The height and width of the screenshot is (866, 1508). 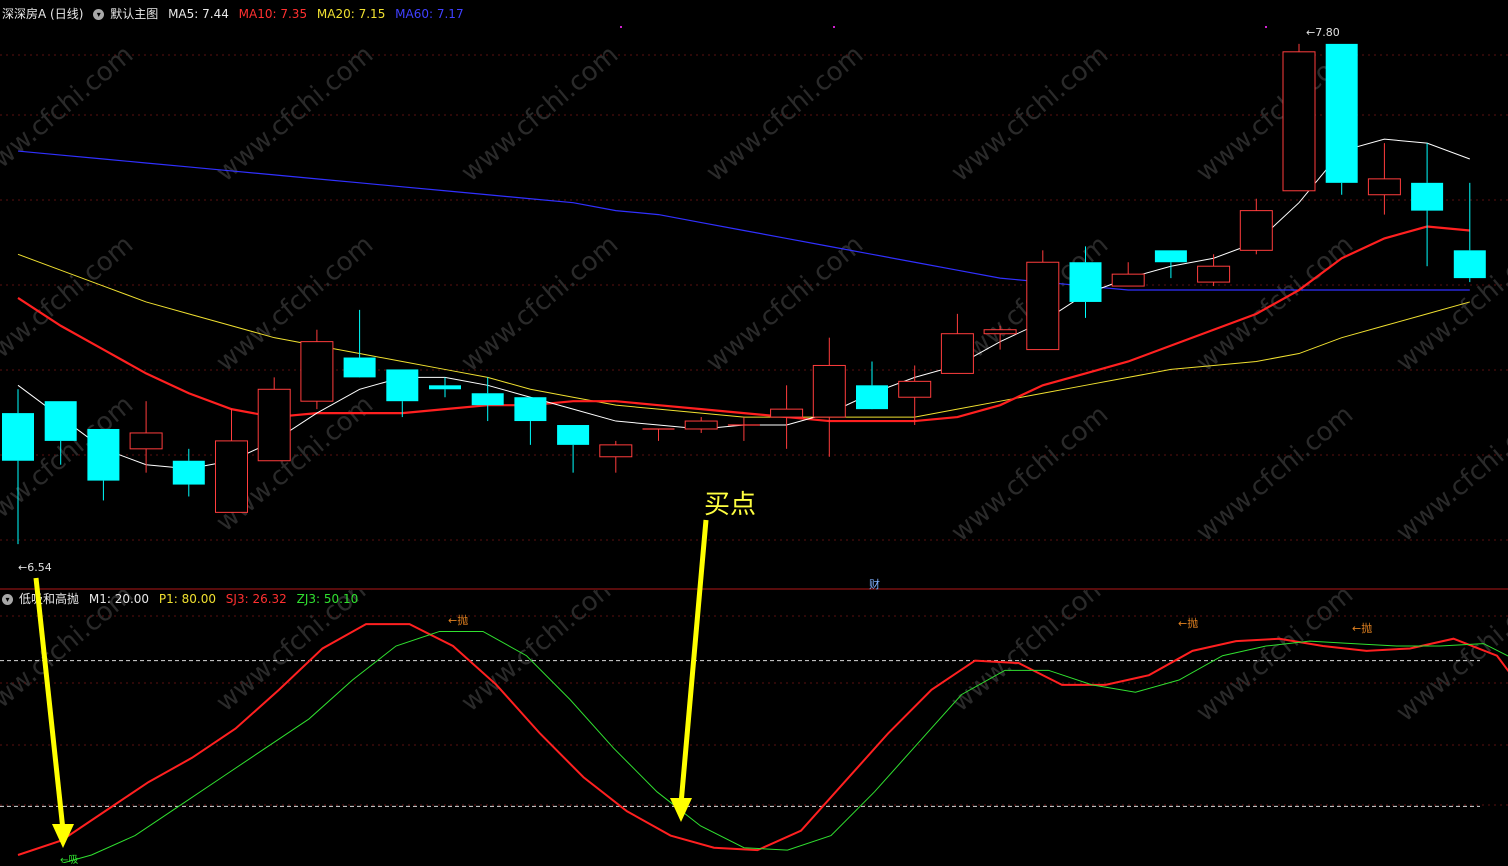 What do you see at coordinates (351, 14) in the screenshot?
I see `ma20-value: MA20: 7.15` at bounding box center [351, 14].